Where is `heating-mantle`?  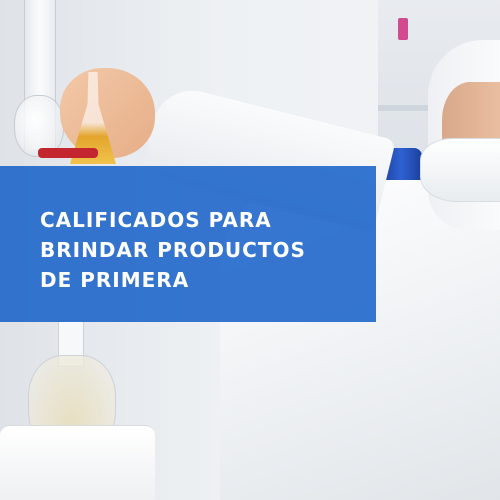 heating-mantle is located at coordinates (77, 462).